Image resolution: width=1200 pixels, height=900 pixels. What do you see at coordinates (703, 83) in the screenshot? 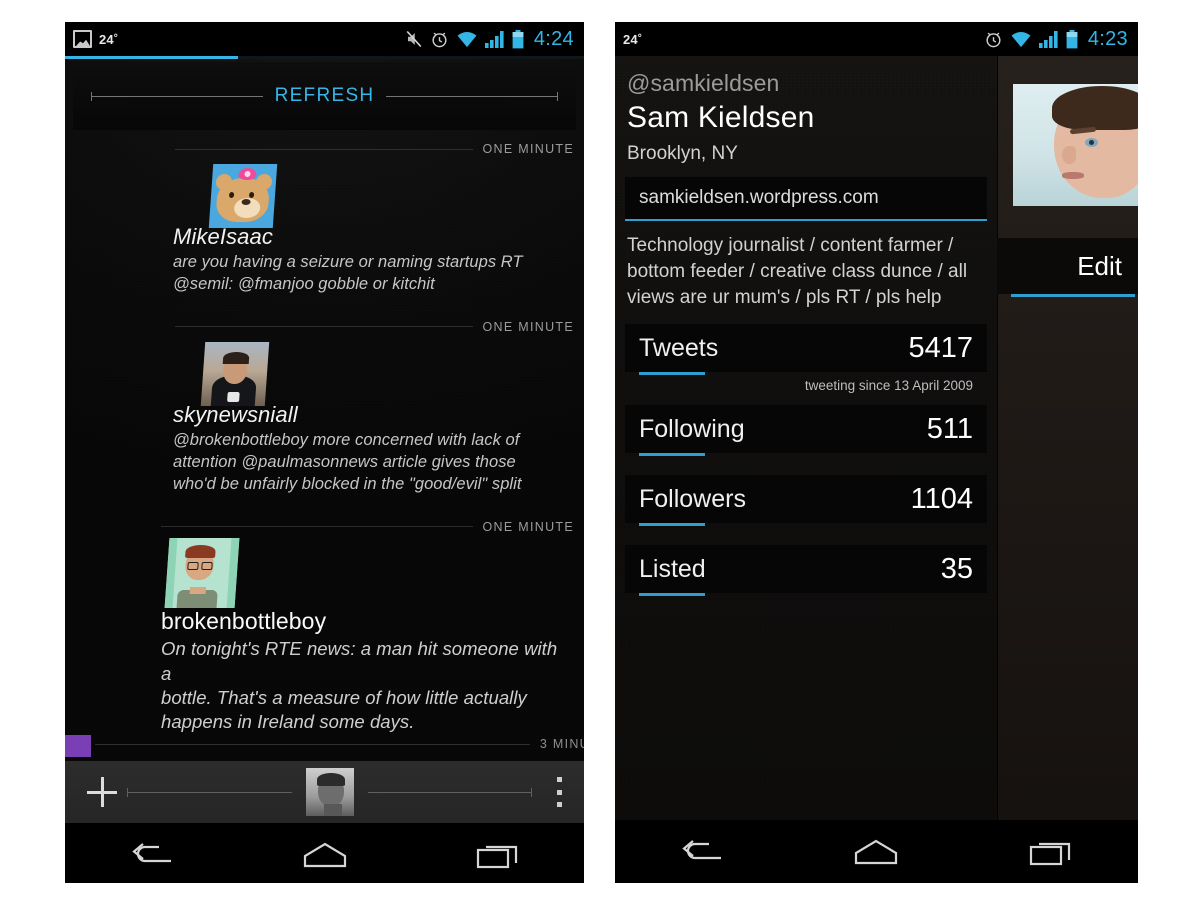
I see `profile-handle: @samkieldsen` at bounding box center [703, 83].